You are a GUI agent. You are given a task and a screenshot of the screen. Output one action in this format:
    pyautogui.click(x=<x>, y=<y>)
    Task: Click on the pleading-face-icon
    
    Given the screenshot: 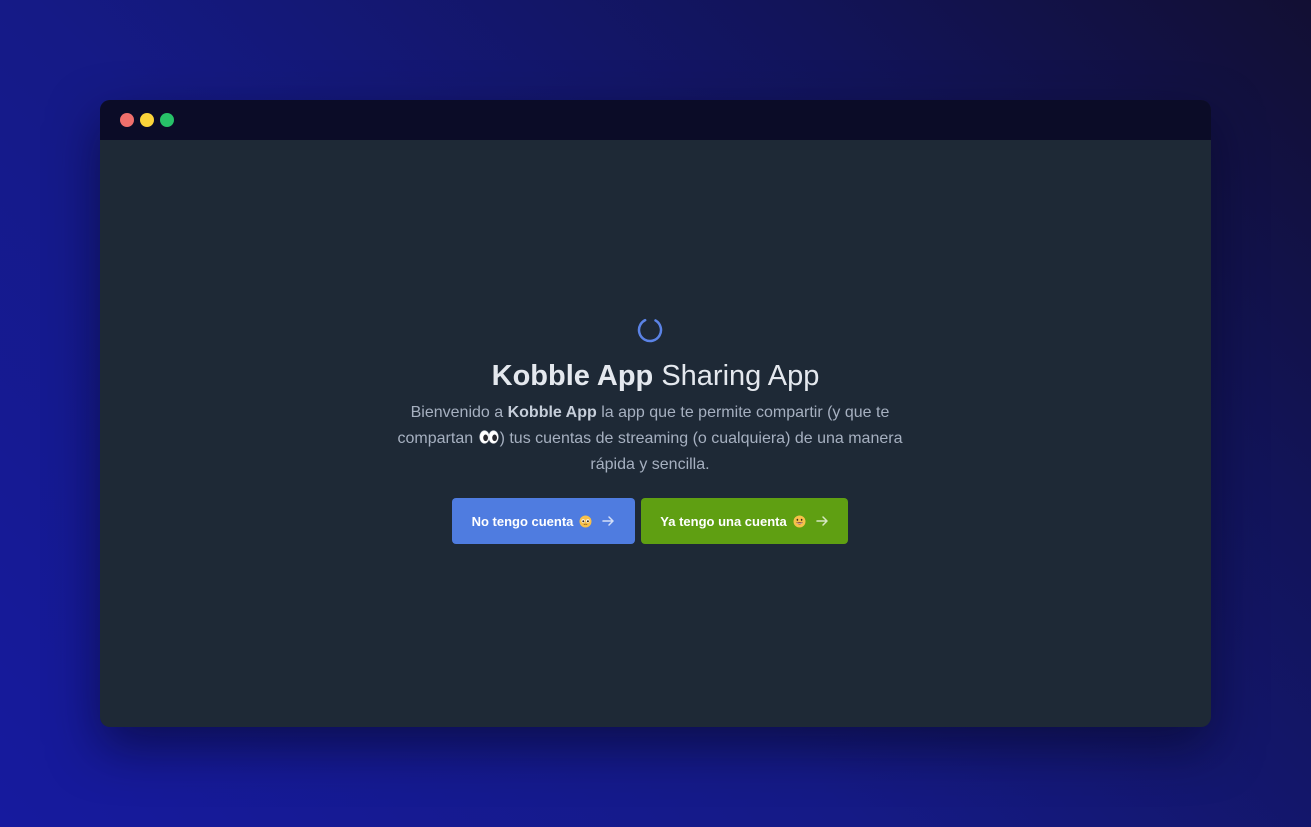 What is the action you would take?
    pyautogui.click(x=585, y=521)
    